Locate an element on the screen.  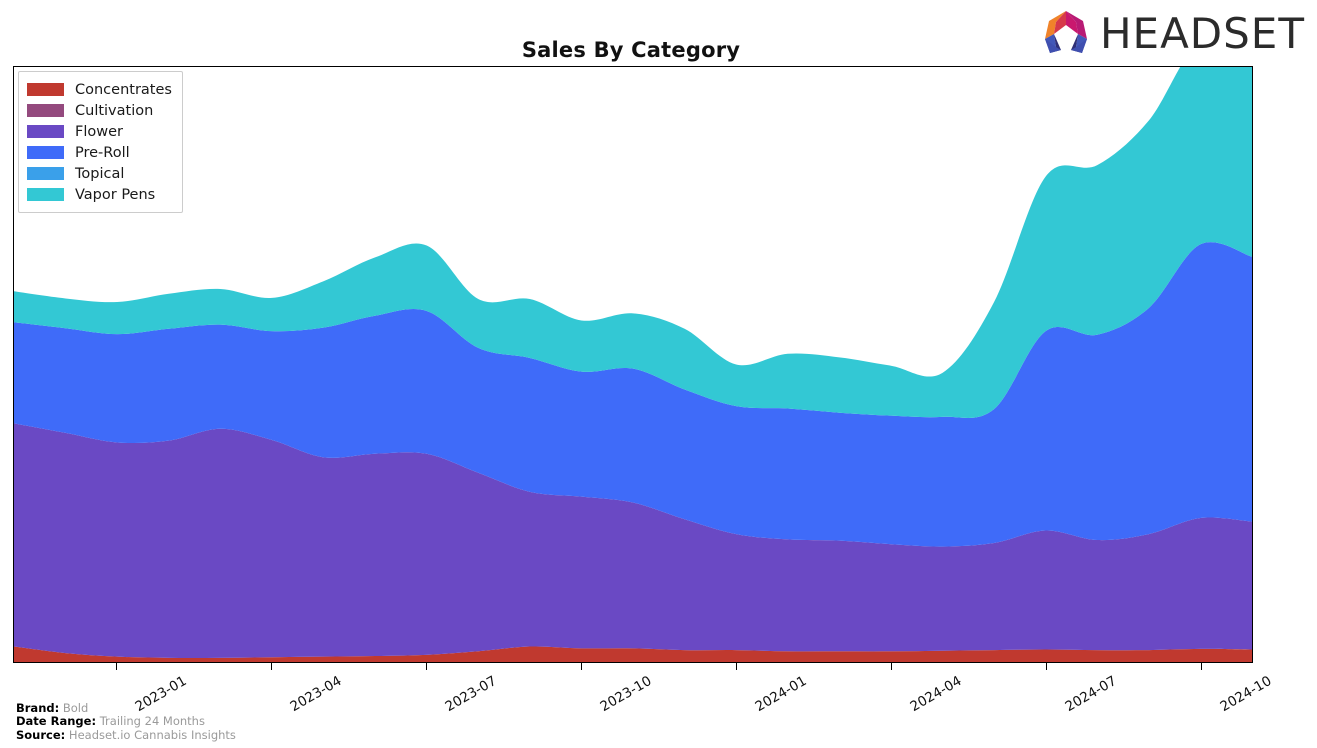
legend-item-label: Concentrates is located at coordinates (123, 89).